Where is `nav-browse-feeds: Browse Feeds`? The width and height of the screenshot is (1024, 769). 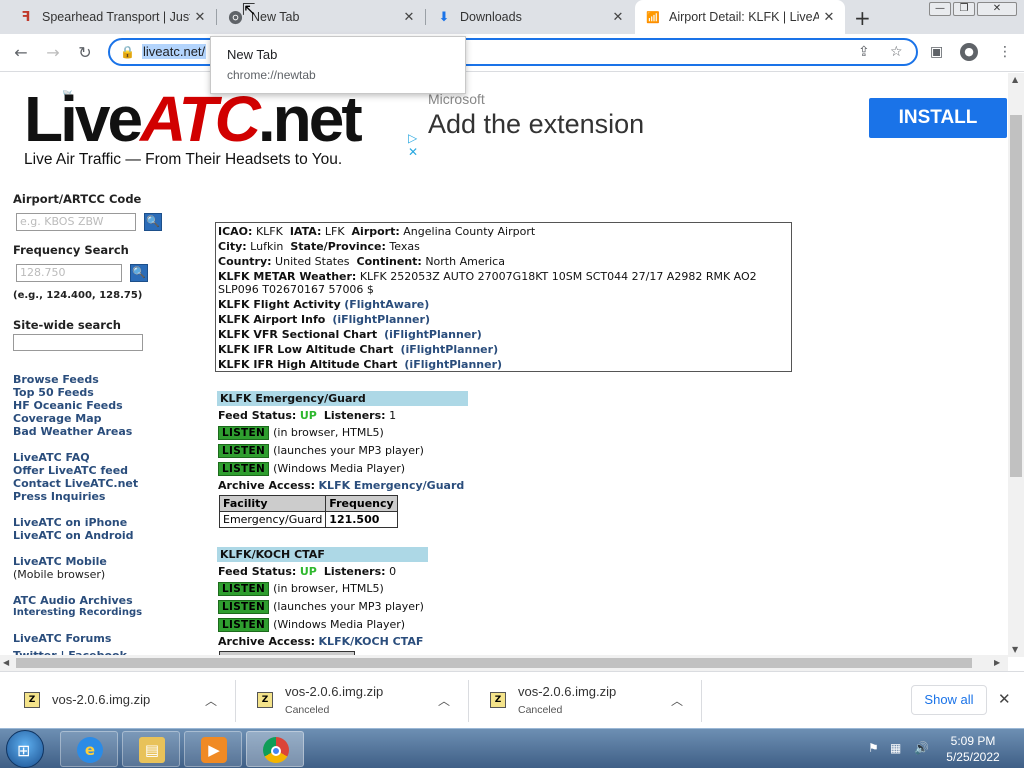 nav-browse-feeds: Browse Feeds is located at coordinates (56, 379).